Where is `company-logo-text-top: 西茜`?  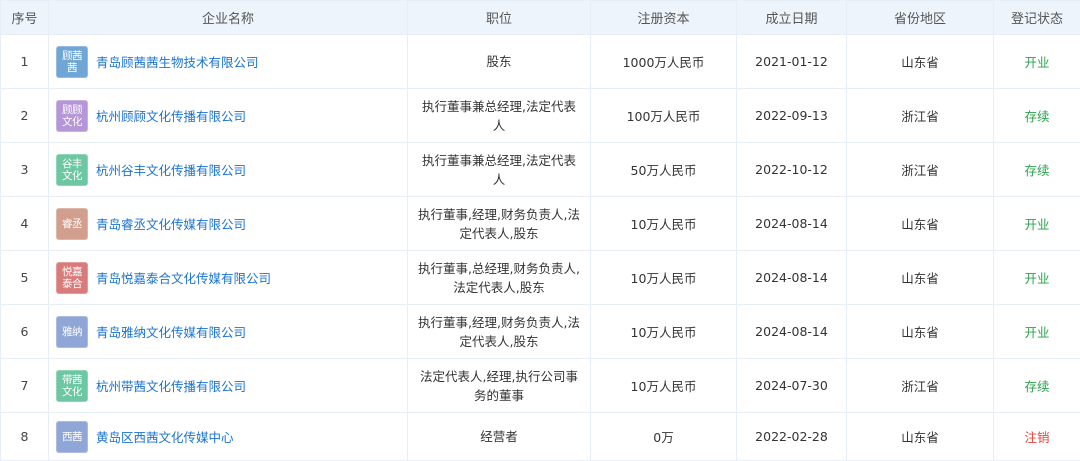 company-logo-text-top: 西茜 is located at coordinates (72, 437).